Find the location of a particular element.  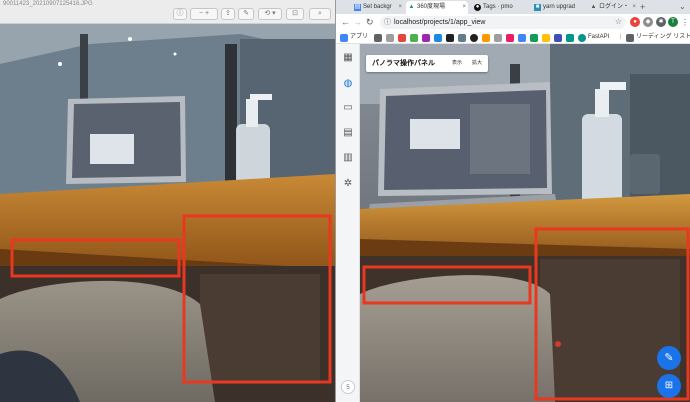

dashboard-icon: ▦ is located at coordinates (348, 58).